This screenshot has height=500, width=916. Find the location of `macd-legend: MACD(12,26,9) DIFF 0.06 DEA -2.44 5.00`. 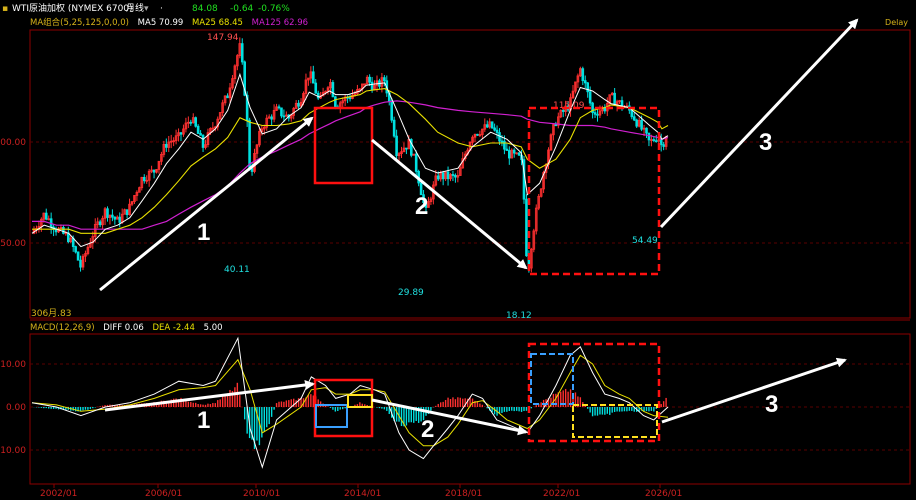

macd-legend: MACD(12,26,9) DIFF 0.06 DEA -2.44 5.00 is located at coordinates (129, 328).